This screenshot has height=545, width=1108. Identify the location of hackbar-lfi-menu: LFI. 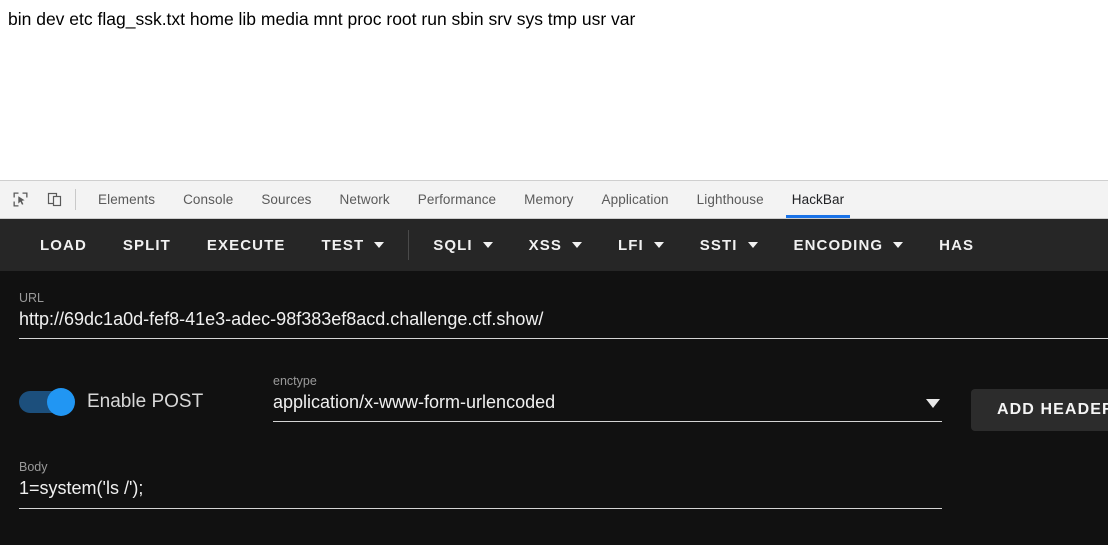
(641, 245).